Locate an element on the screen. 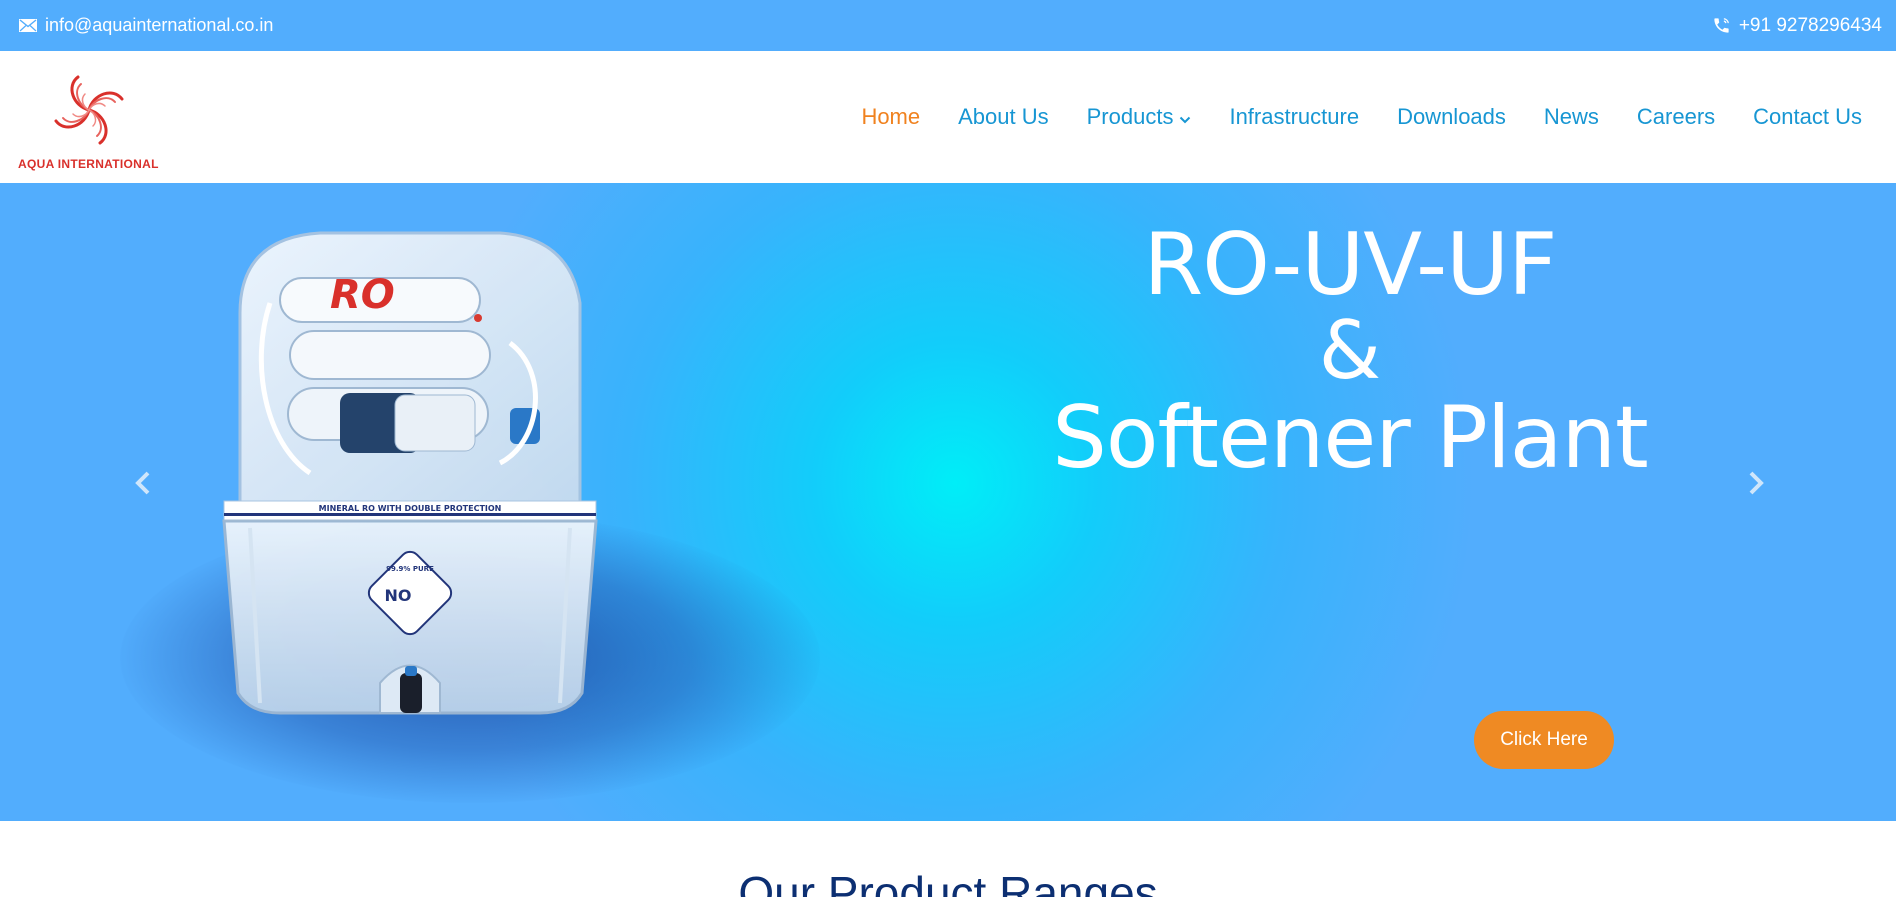 The image size is (1896, 897). nav-careers: Careers is located at coordinates (1676, 117).